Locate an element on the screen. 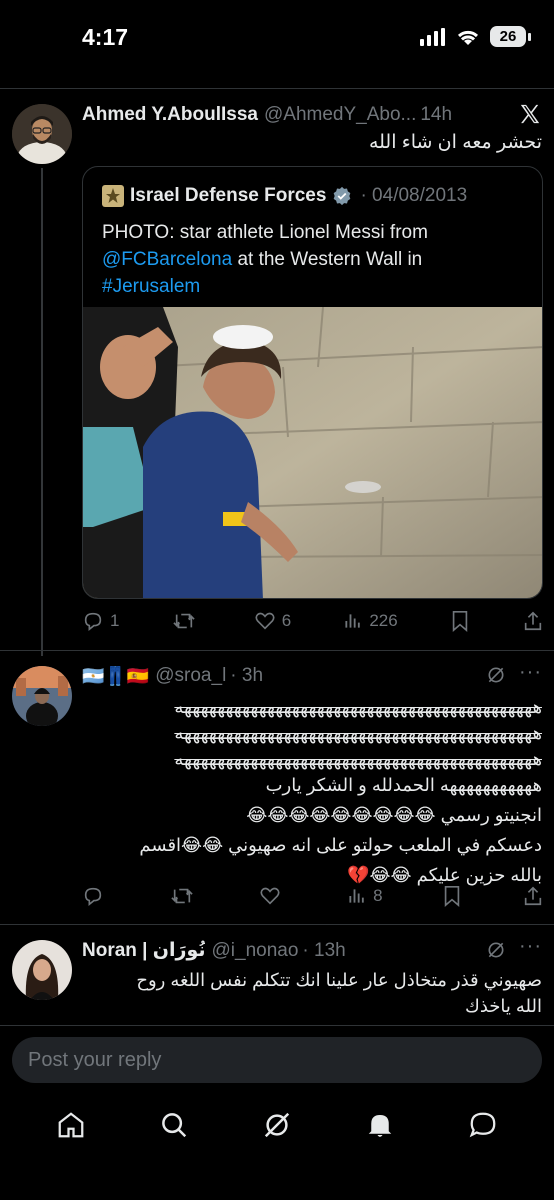  tweet-header: Ahmed Y.AboulIssa @AhmedY_Abo... 14h is located at coordinates (267, 115).